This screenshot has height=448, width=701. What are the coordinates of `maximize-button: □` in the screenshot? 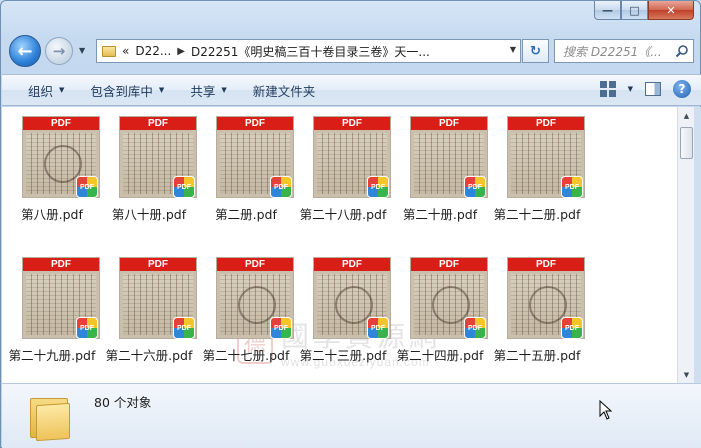 It's located at (634, 10).